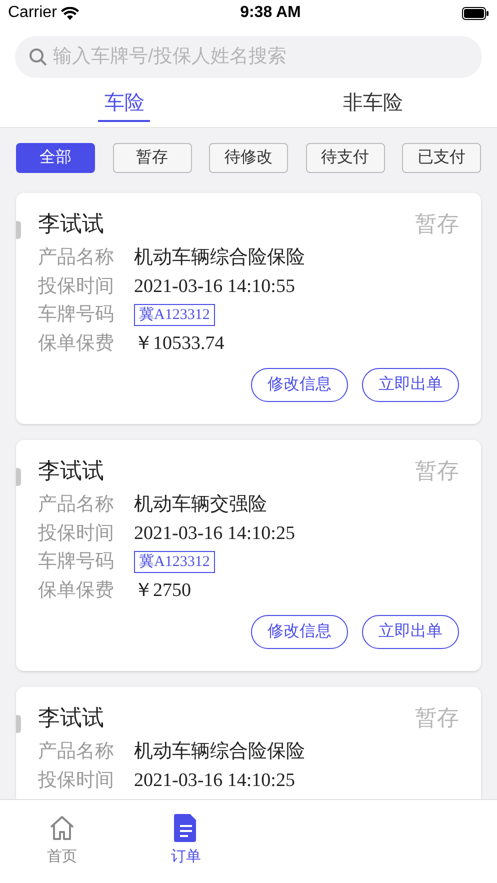 The height and width of the screenshot is (883, 497). What do you see at coordinates (248, 57) in the screenshot?
I see `search-field: 输入车牌号/投保人姓名搜索` at bounding box center [248, 57].